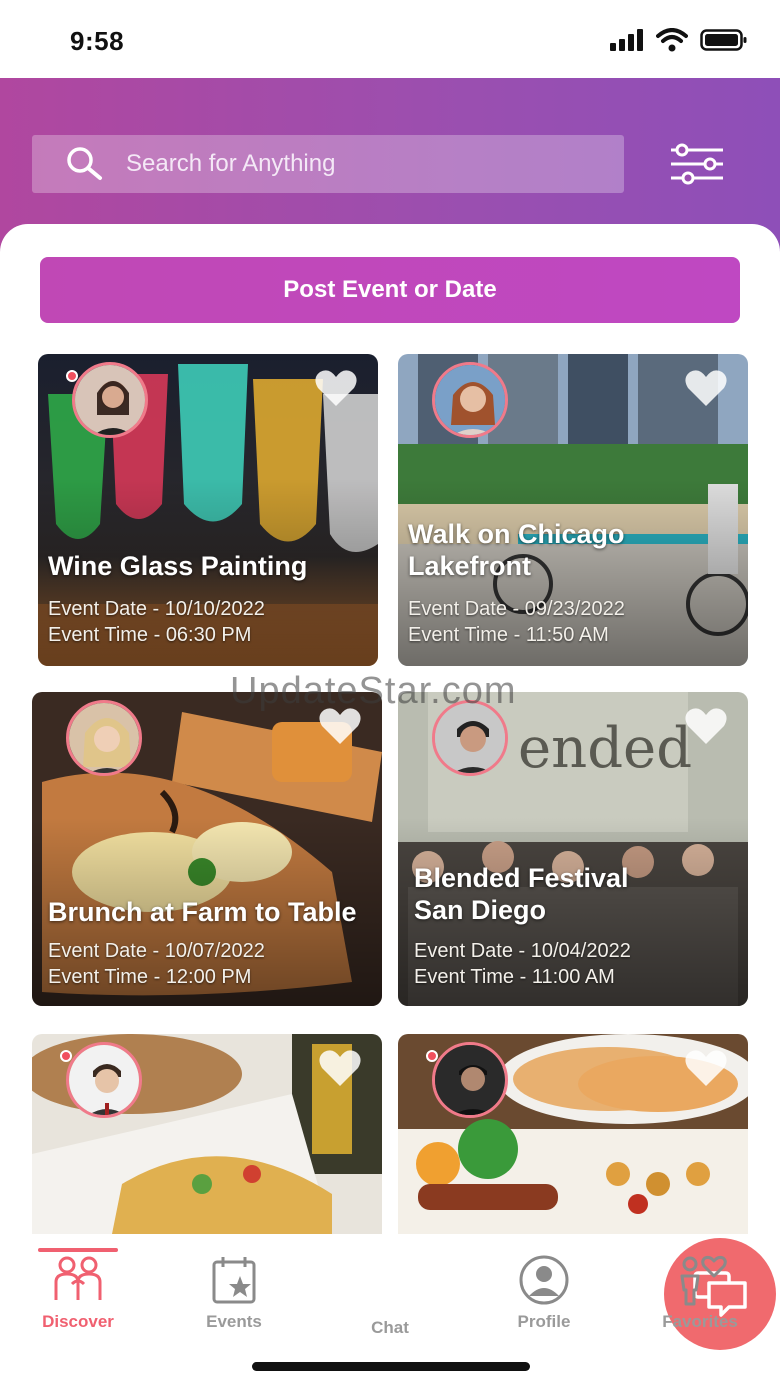  I want to click on event-title: Wine Glass Painting, so click(178, 566).